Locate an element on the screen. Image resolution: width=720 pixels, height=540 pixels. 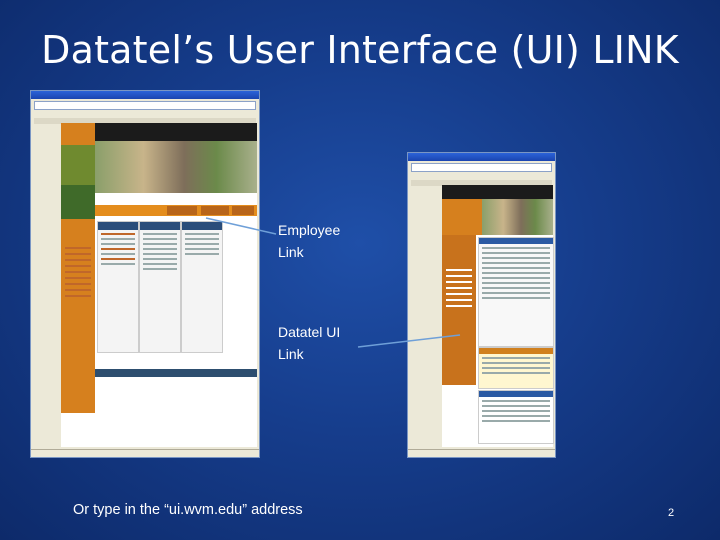
page-number: 2 is located at coordinates (671, 513).